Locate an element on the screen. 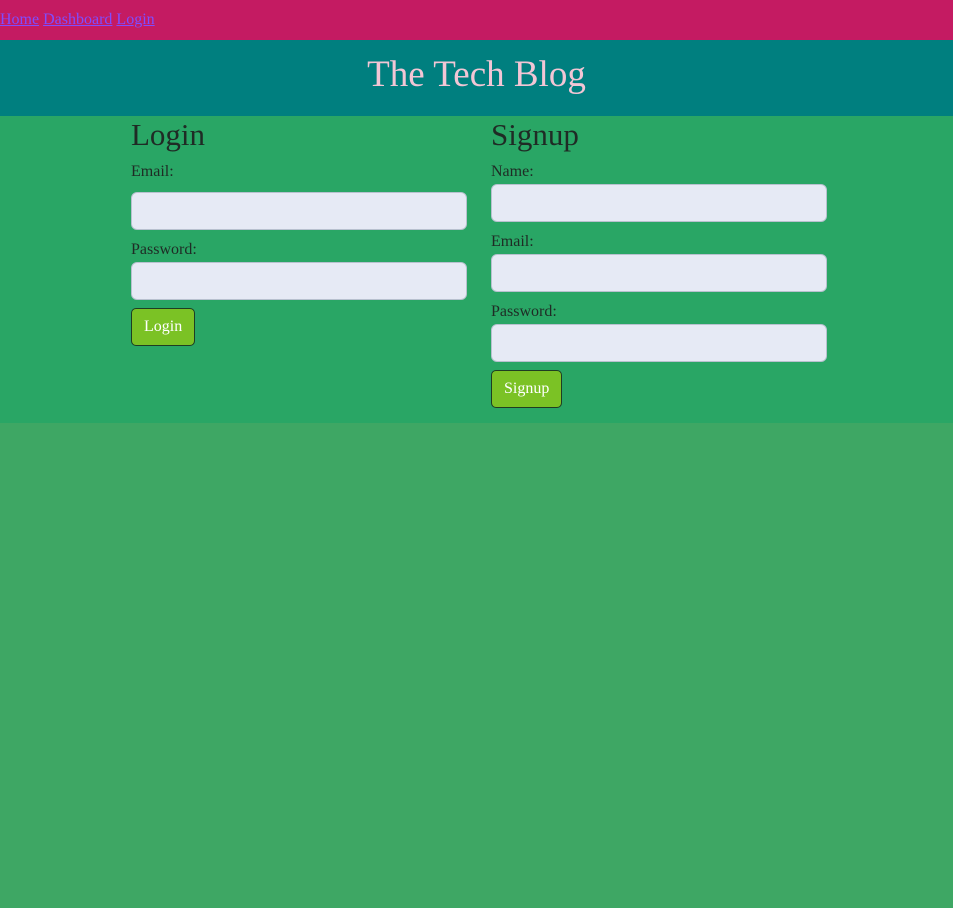 Image resolution: width=953 pixels, height=908 pixels. login-password-input is located at coordinates (299, 281).